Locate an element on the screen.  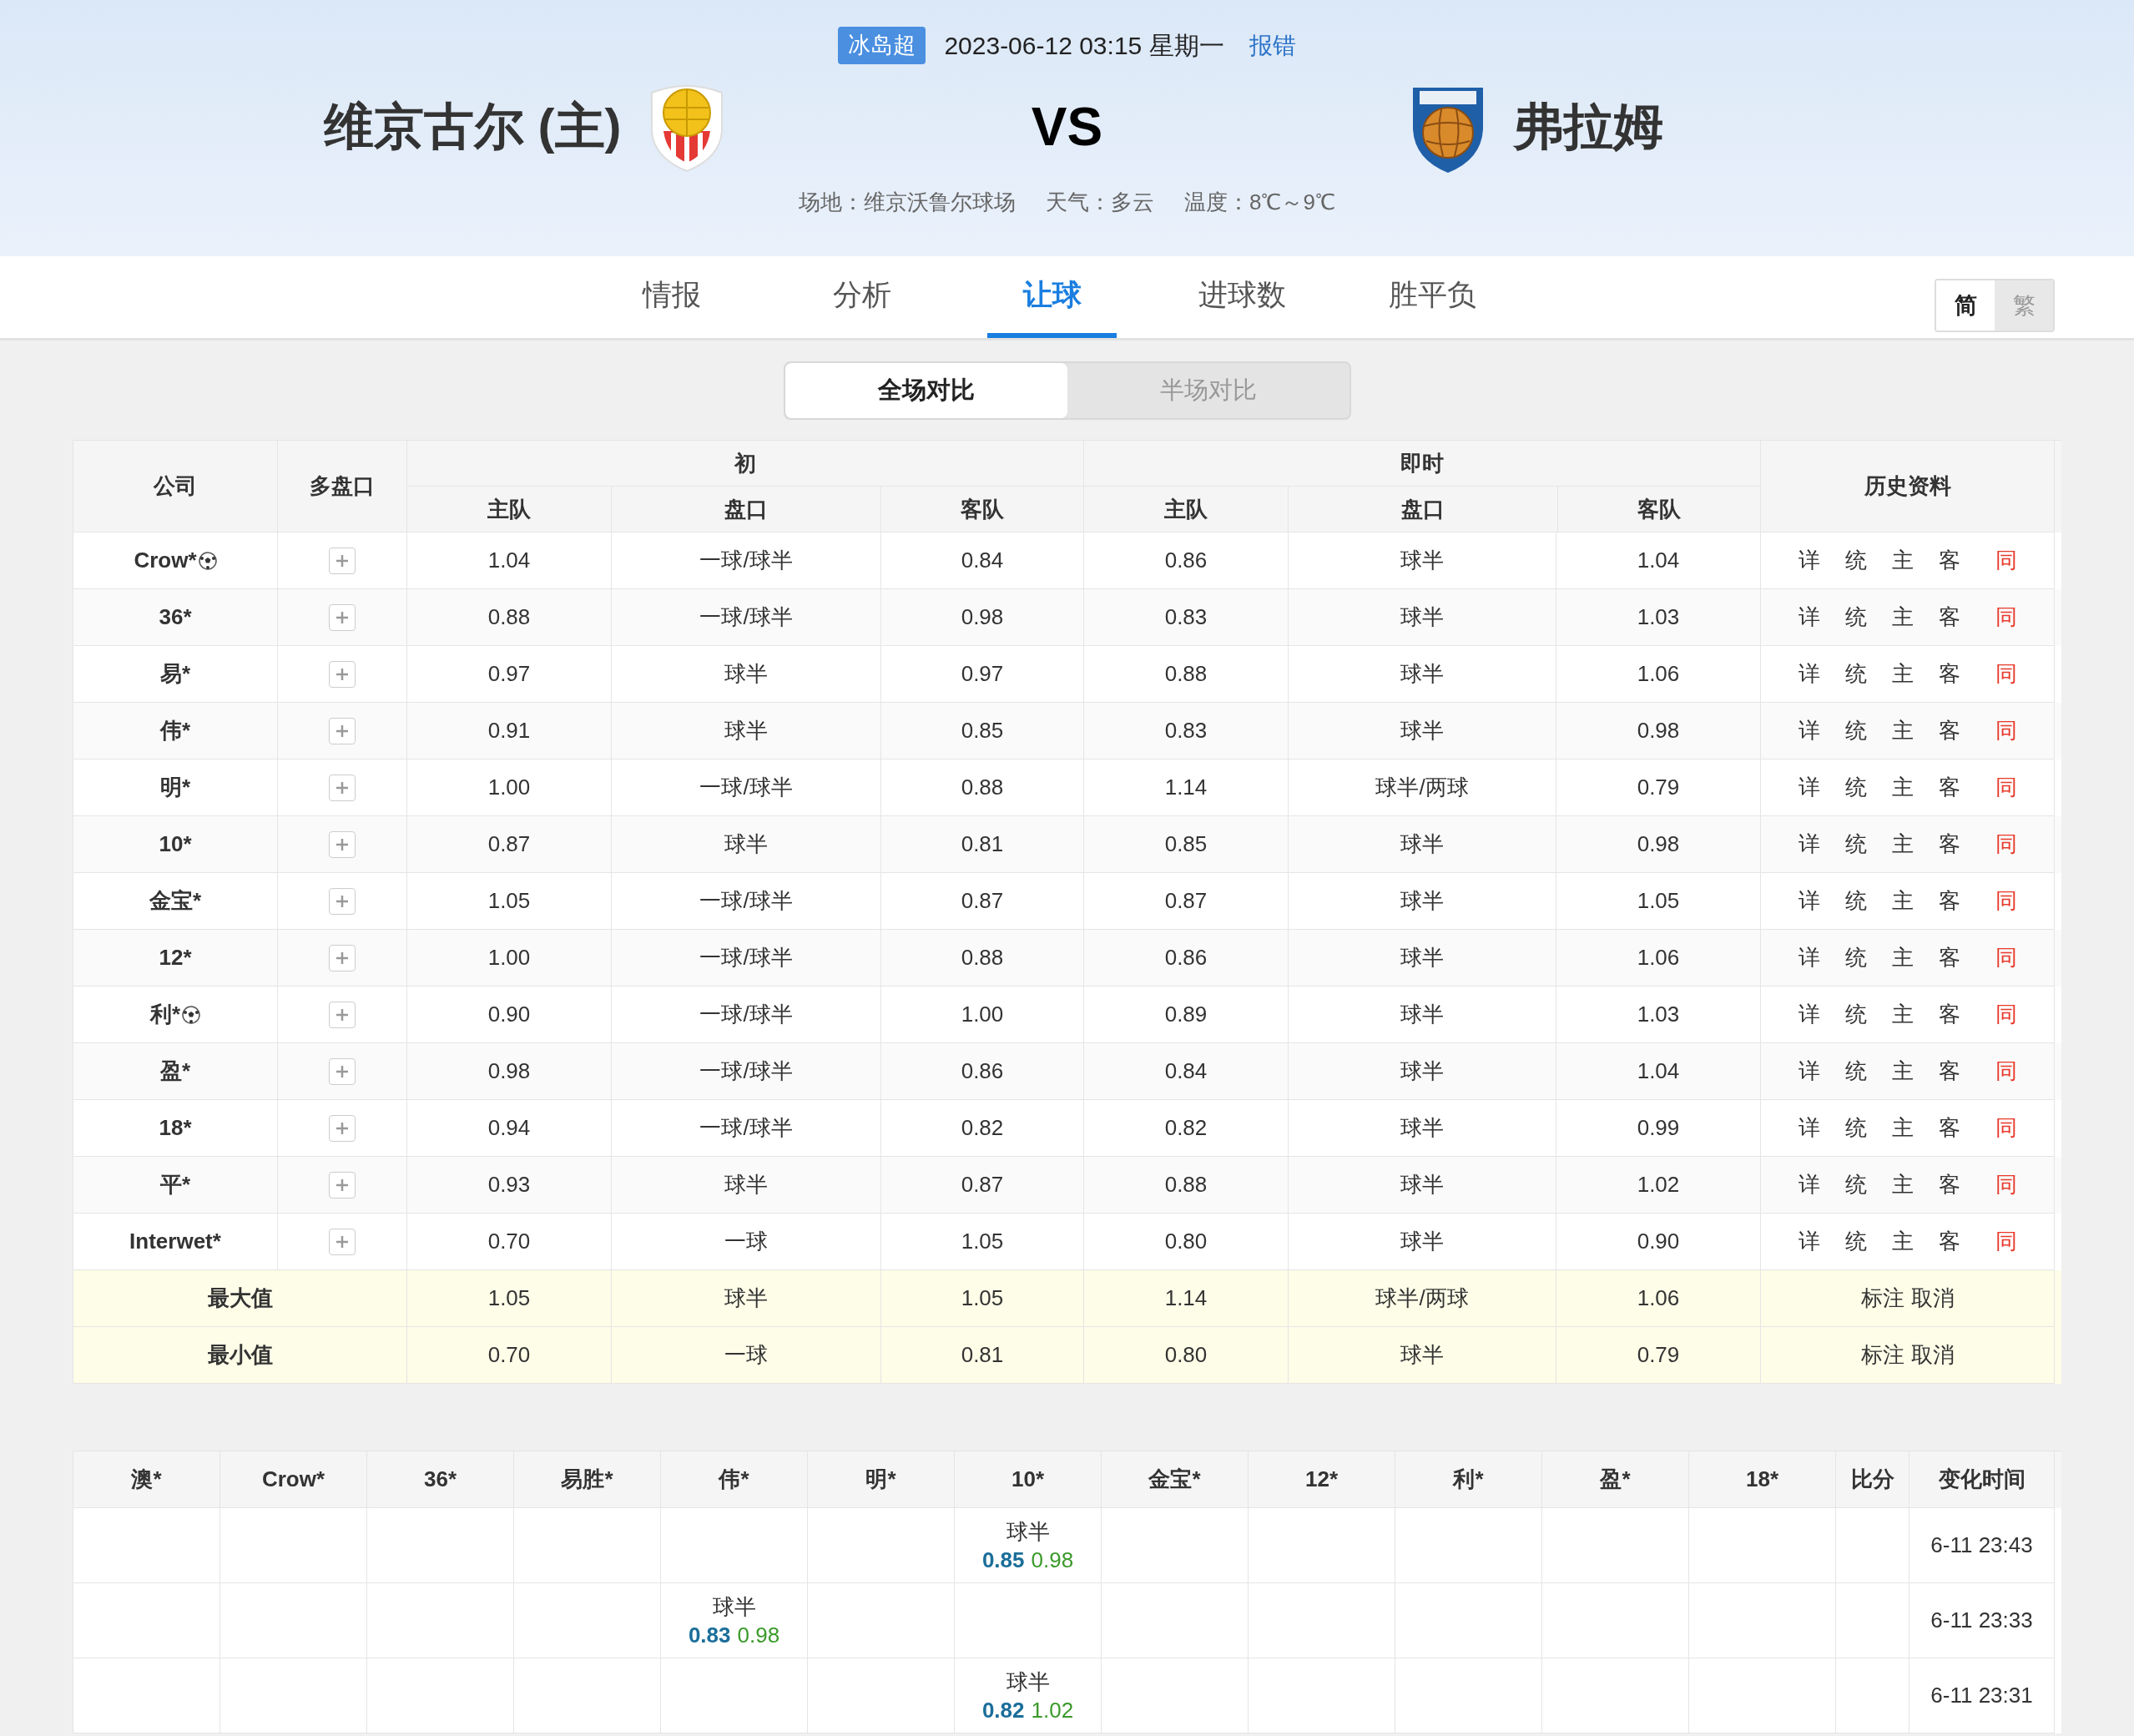
company-name: 盈* is located at coordinates (175, 1071).